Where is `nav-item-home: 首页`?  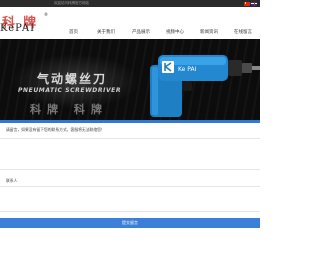
nav-item-home: 首页 is located at coordinates (73, 32).